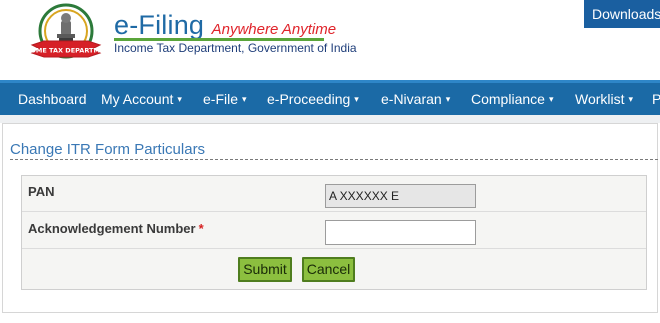  I want to click on brand-block: e-Filing Anywhere Anytime, so click(225, 25).